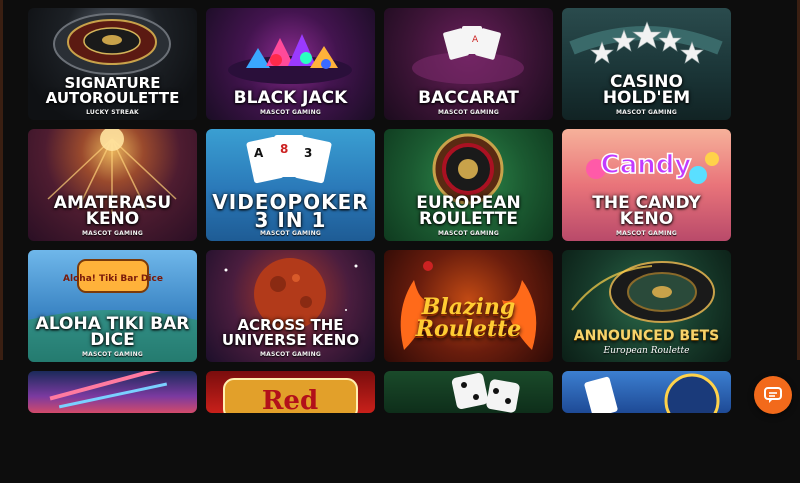  What do you see at coordinates (646, 336) in the screenshot?
I see `game-title: Announced Bets` at bounding box center [646, 336].